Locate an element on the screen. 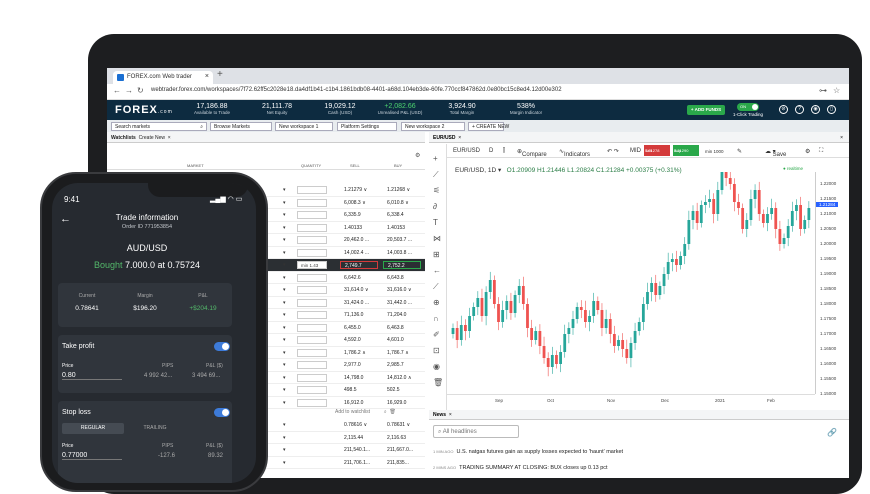 The height and width of the screenshot is (494, 870). buy-price-button: 16,929.0 is located at coordinates (402, 403).